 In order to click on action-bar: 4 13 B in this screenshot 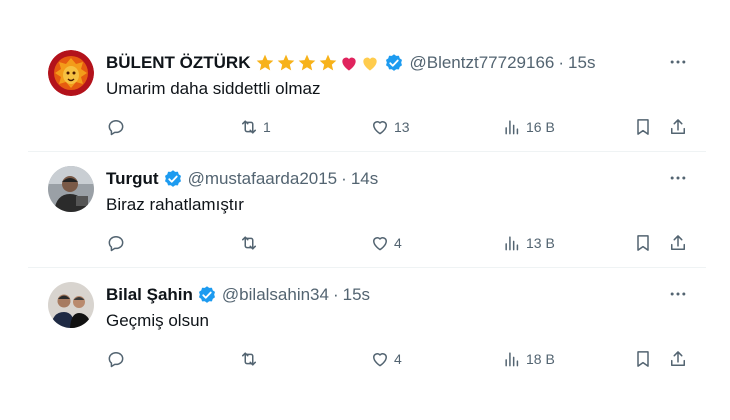, I will do `click(400, 243)`.